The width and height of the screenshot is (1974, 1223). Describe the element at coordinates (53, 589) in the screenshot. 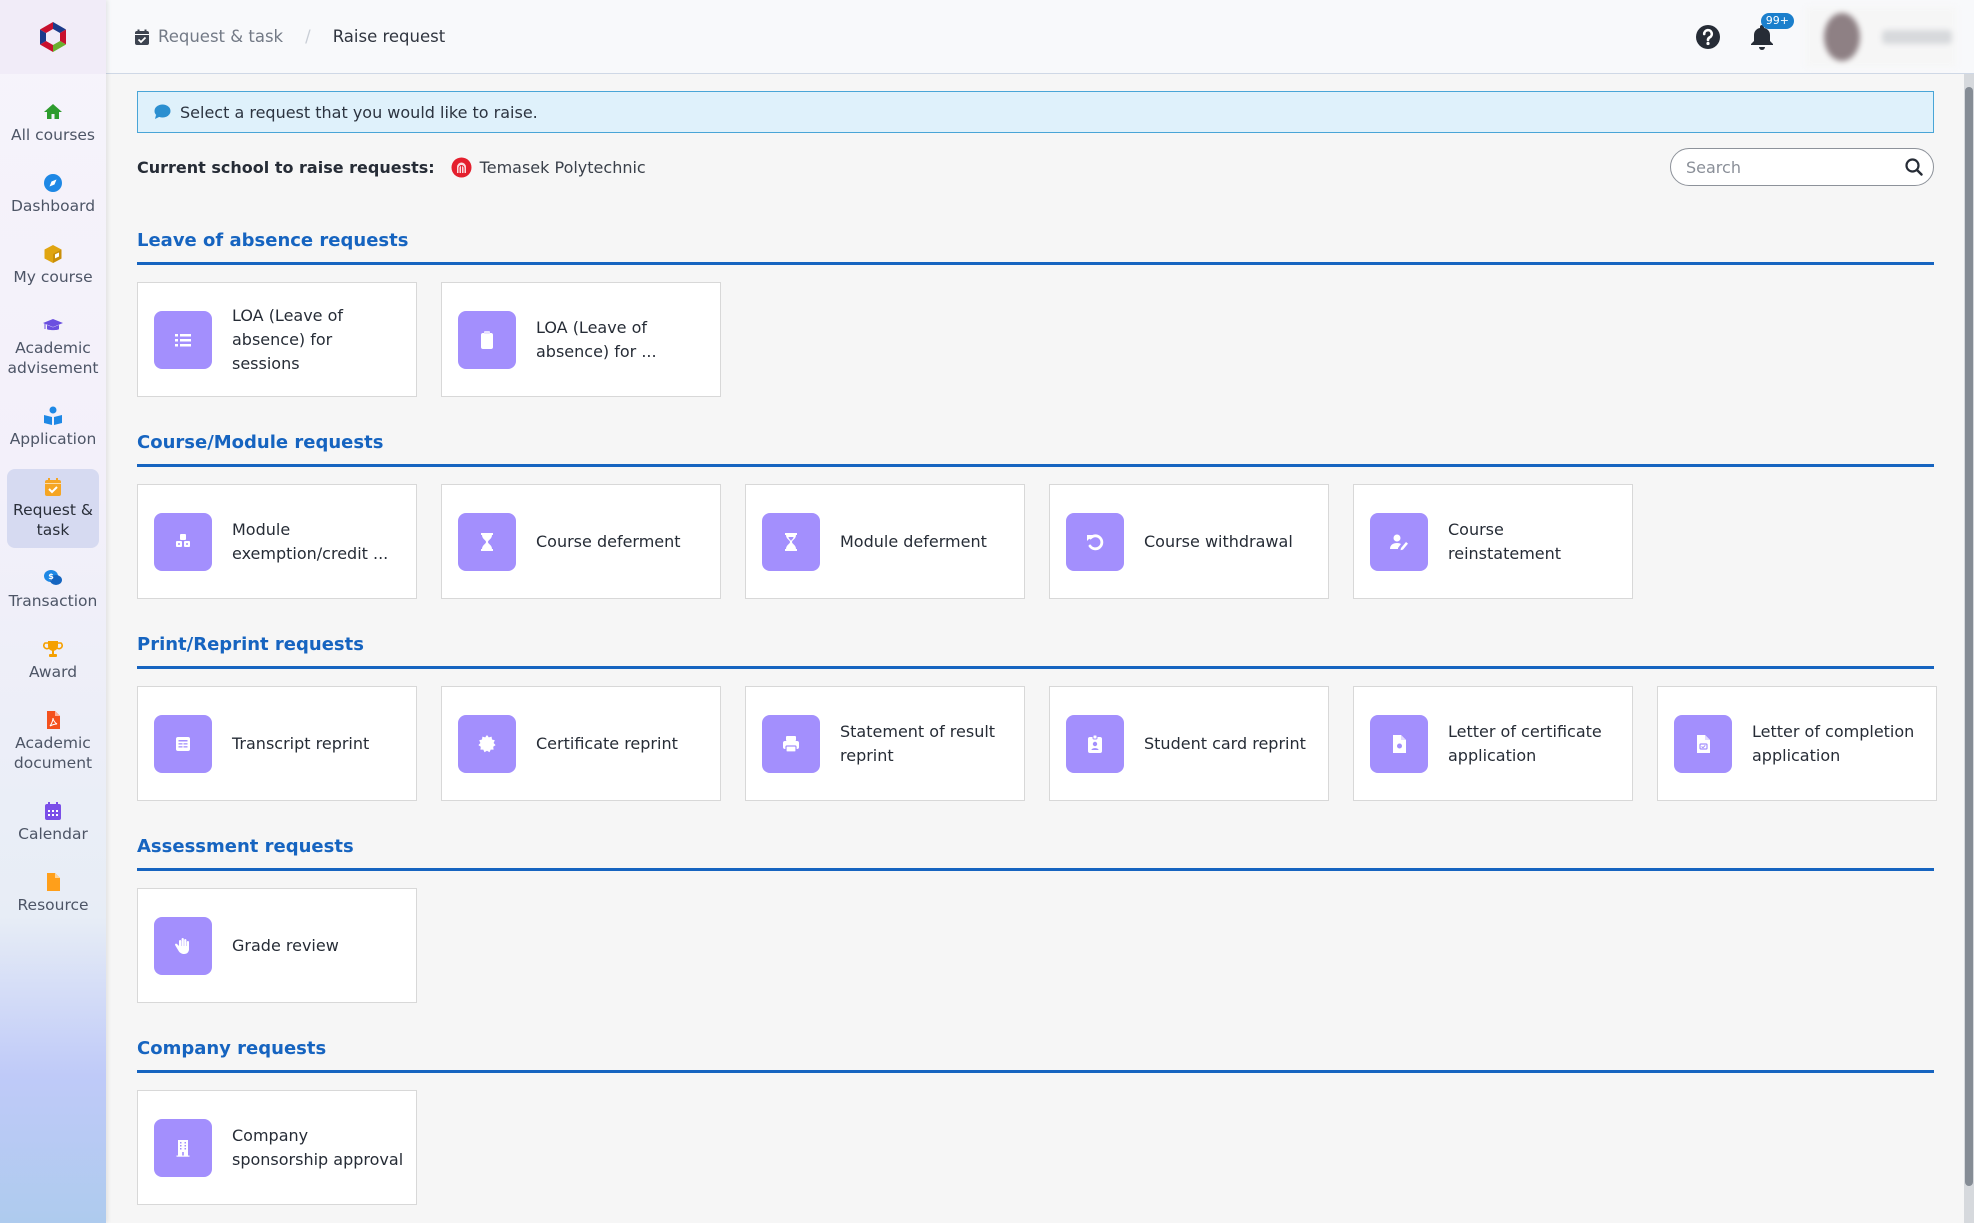

I see `sidebar-item-transaction: $ Transaction` at that location.